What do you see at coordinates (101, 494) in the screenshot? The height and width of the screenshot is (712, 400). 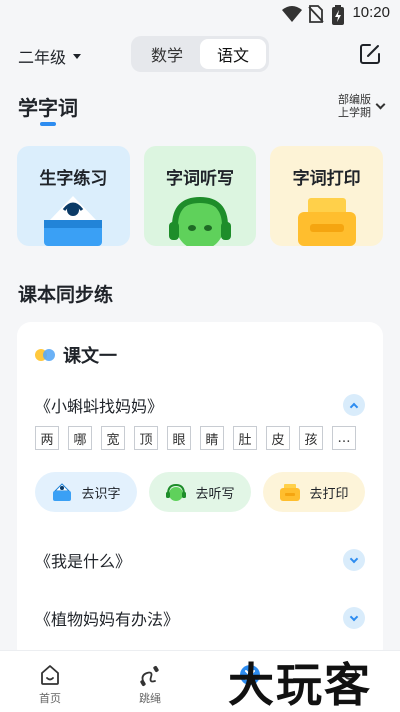 I see `action-label: 去识字` at bounding box center [101, 494].